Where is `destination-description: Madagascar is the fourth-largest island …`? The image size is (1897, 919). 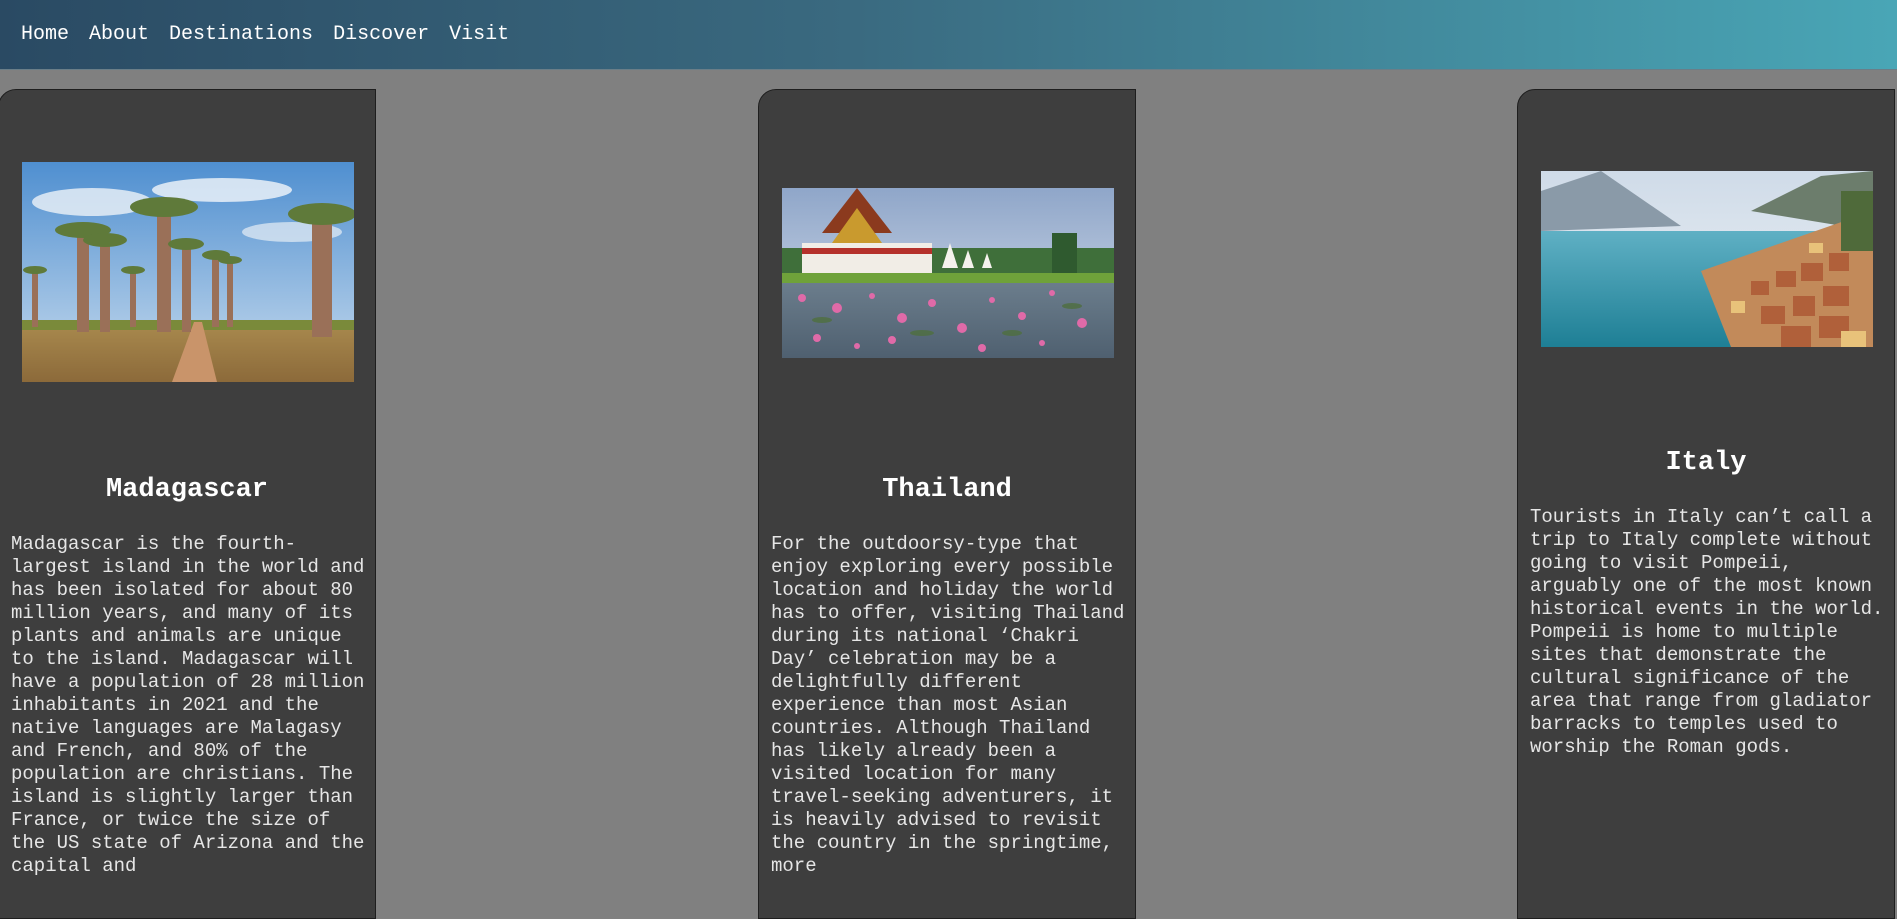 destination-description: Madagascar is the fourth-largest island … is located at coordinates (188, 705).